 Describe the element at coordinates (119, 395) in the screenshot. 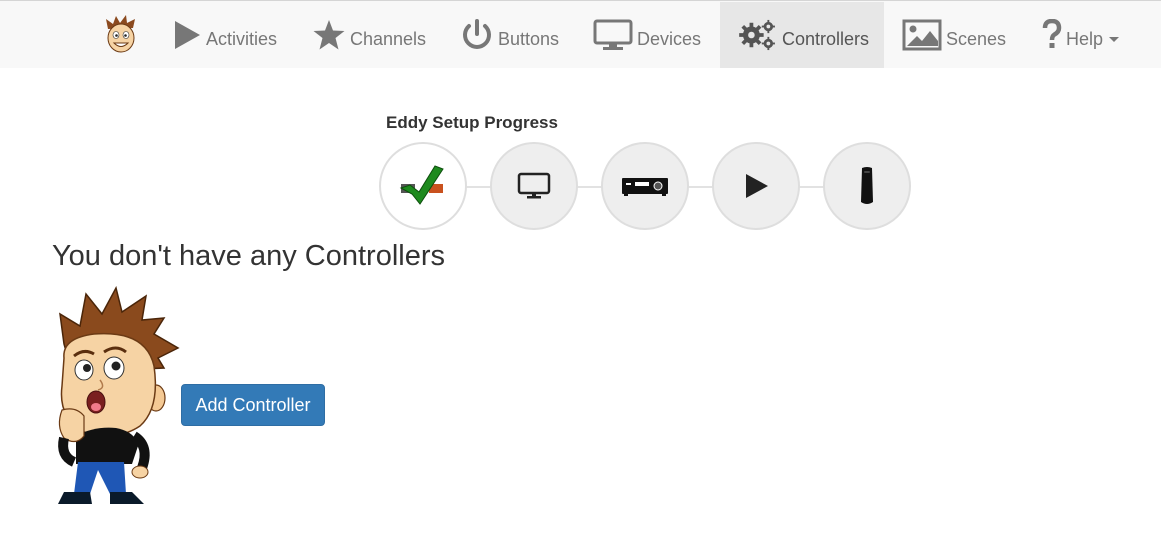

I see `mascot-thinking-icon` at that location.